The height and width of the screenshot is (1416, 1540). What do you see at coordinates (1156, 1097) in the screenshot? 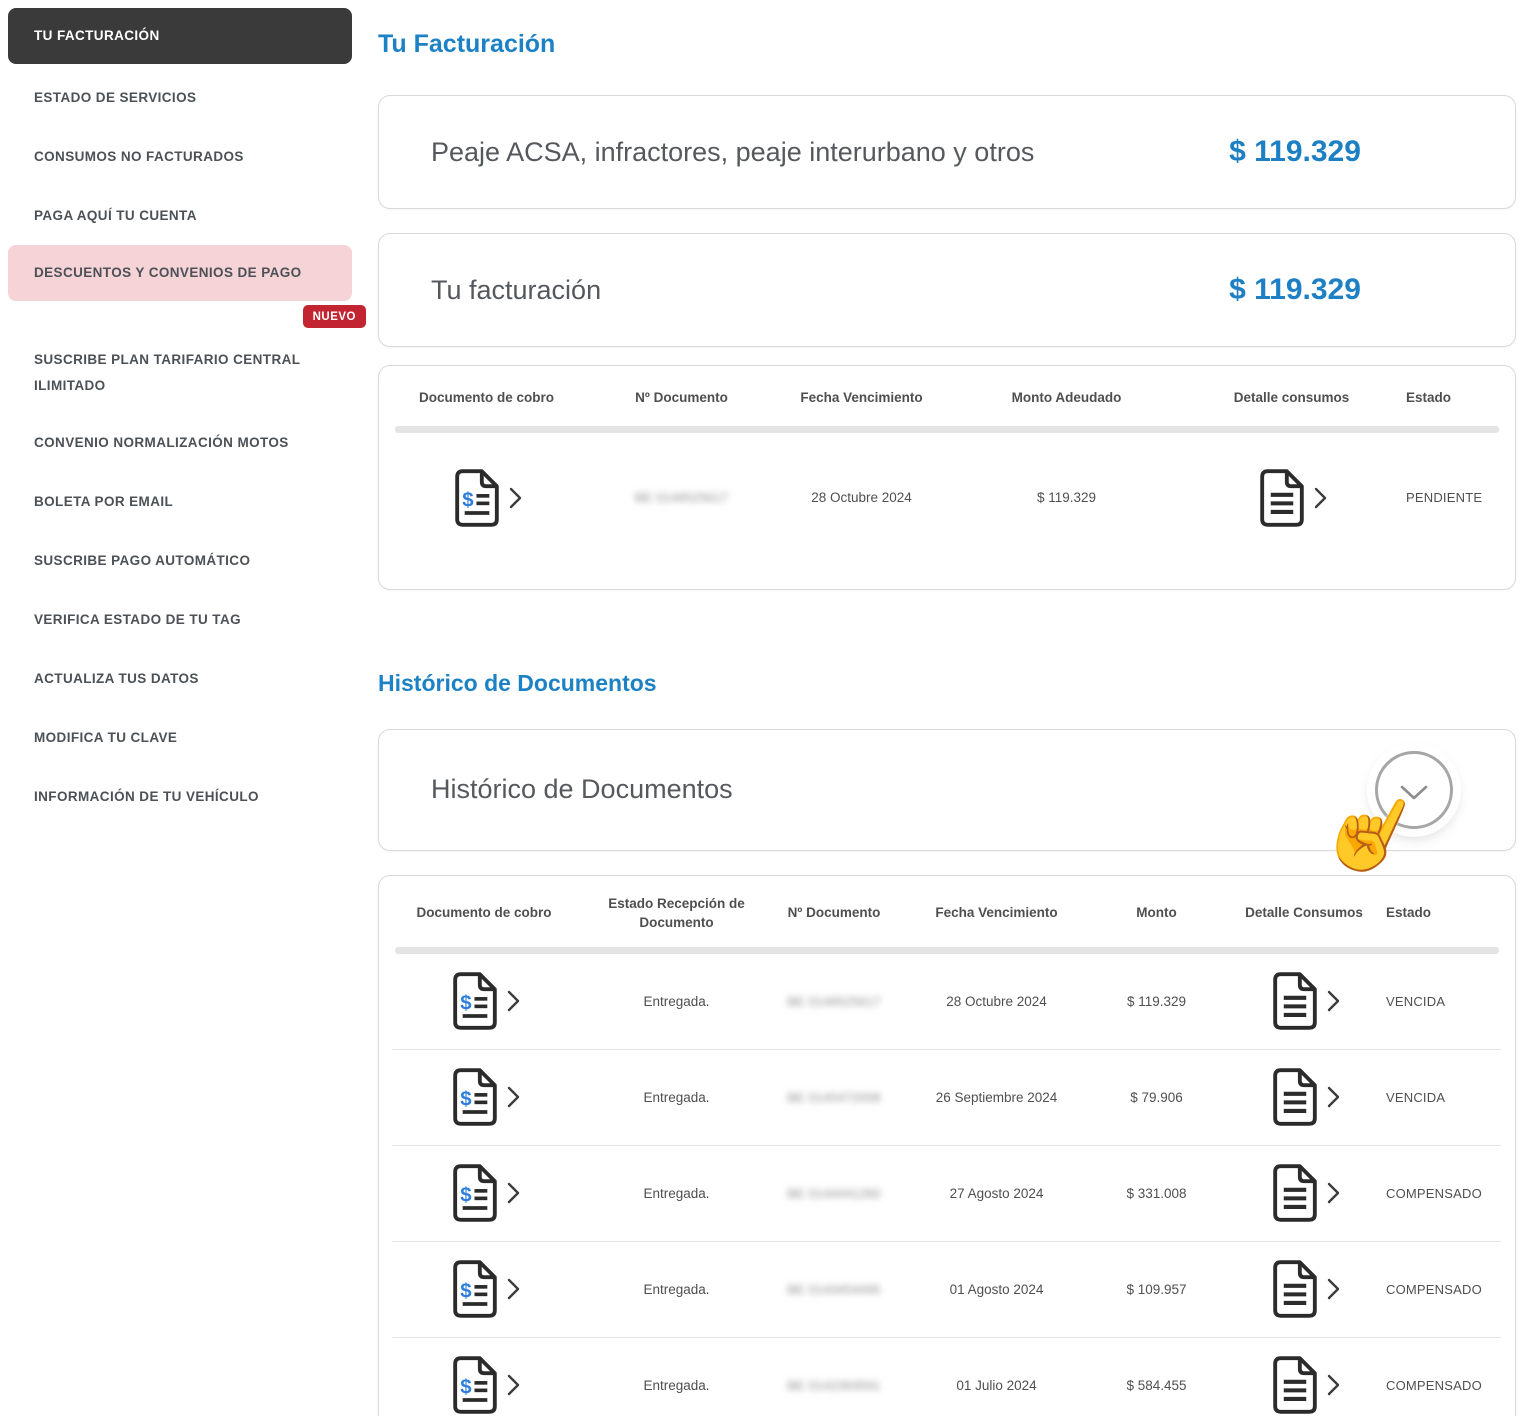
I see `amount: $ 79.906` at bounding box center [1156, 1097].